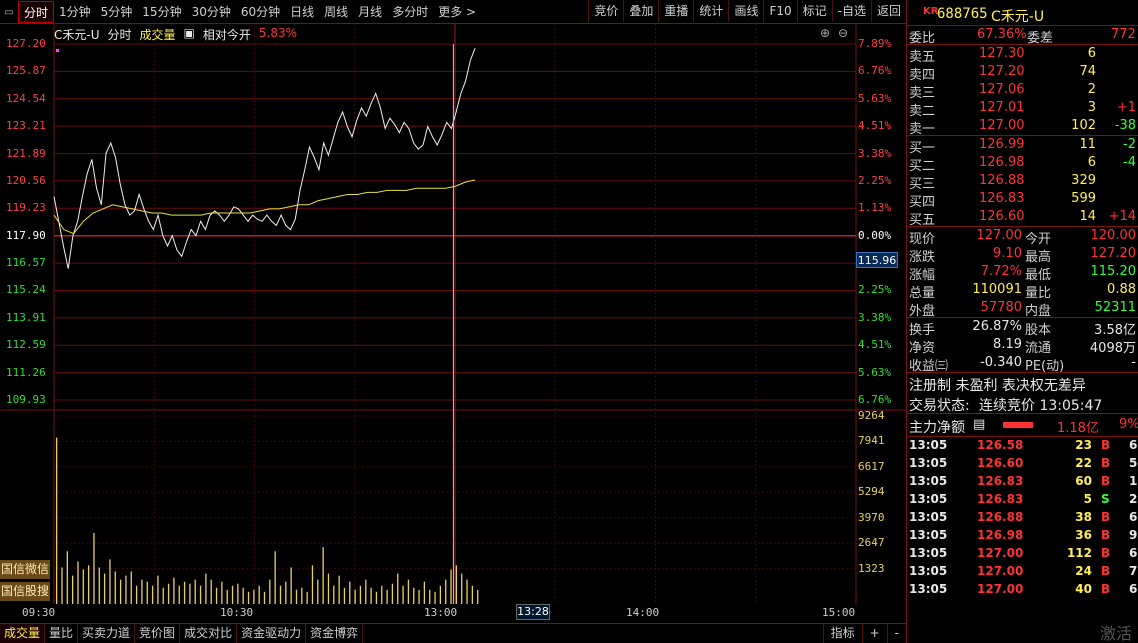 This screenshot has width=1138, height=643. What do you see at coordinates (26, 235) in the screenshot?
I see `price-tick-7: 117.90` at bounding box center [26, 235].